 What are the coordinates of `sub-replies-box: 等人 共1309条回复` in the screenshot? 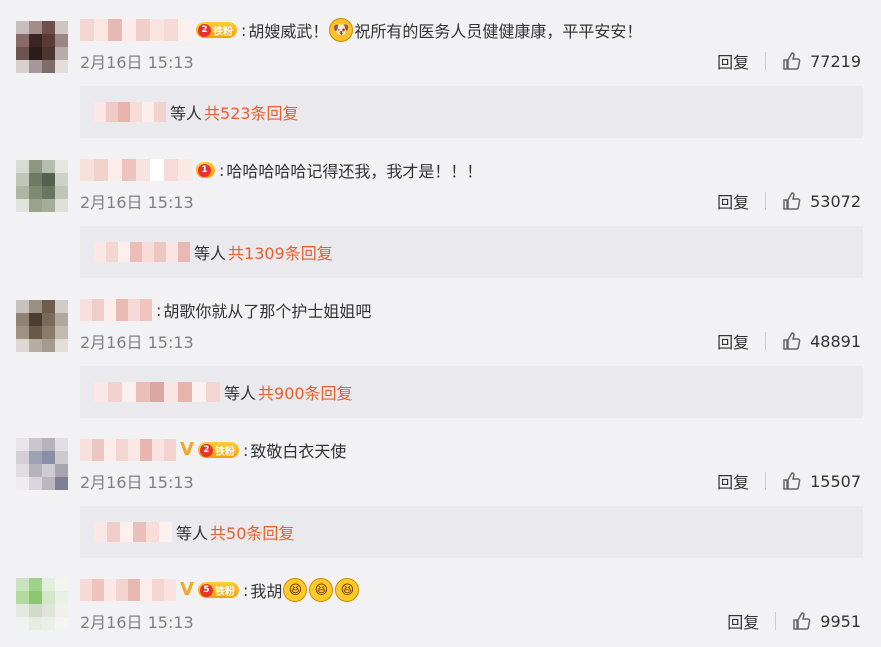 It's located at (471, 252).